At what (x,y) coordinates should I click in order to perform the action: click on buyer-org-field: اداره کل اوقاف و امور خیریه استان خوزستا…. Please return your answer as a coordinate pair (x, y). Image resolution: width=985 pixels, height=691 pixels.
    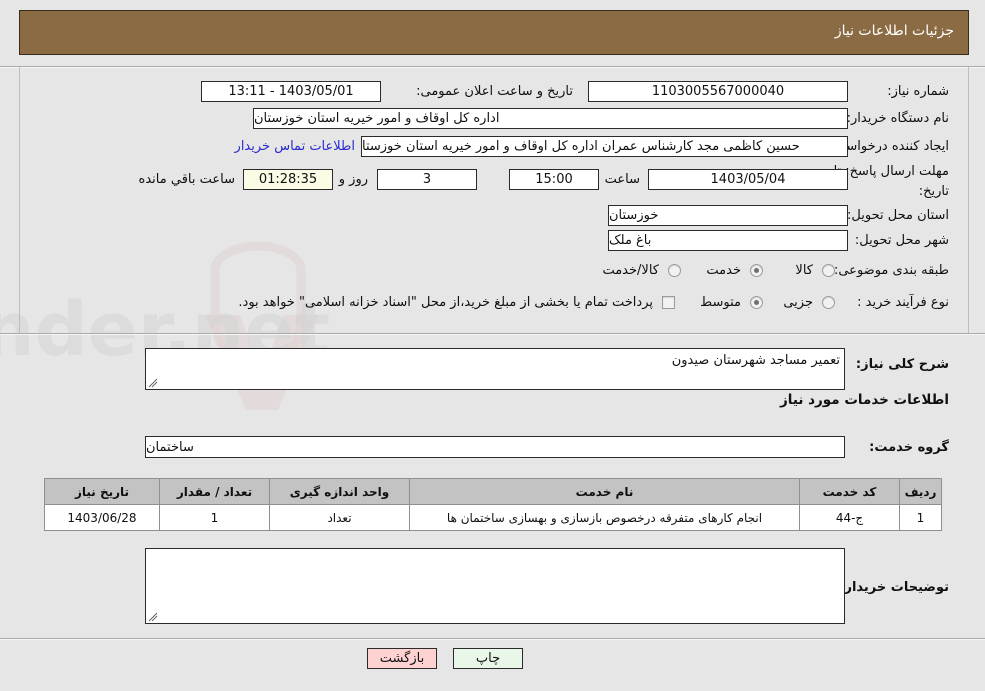
    Looking at the image, I should click on (550, 118).